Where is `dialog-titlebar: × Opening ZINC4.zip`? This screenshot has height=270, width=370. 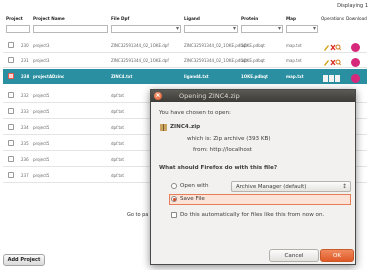 dialog-titlebar: × Opening ZINC4.zip is located at coordinates (253, 96).